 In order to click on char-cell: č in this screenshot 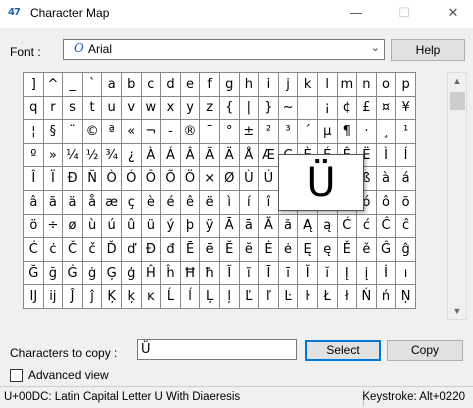, I will do `click(92, 250)`.